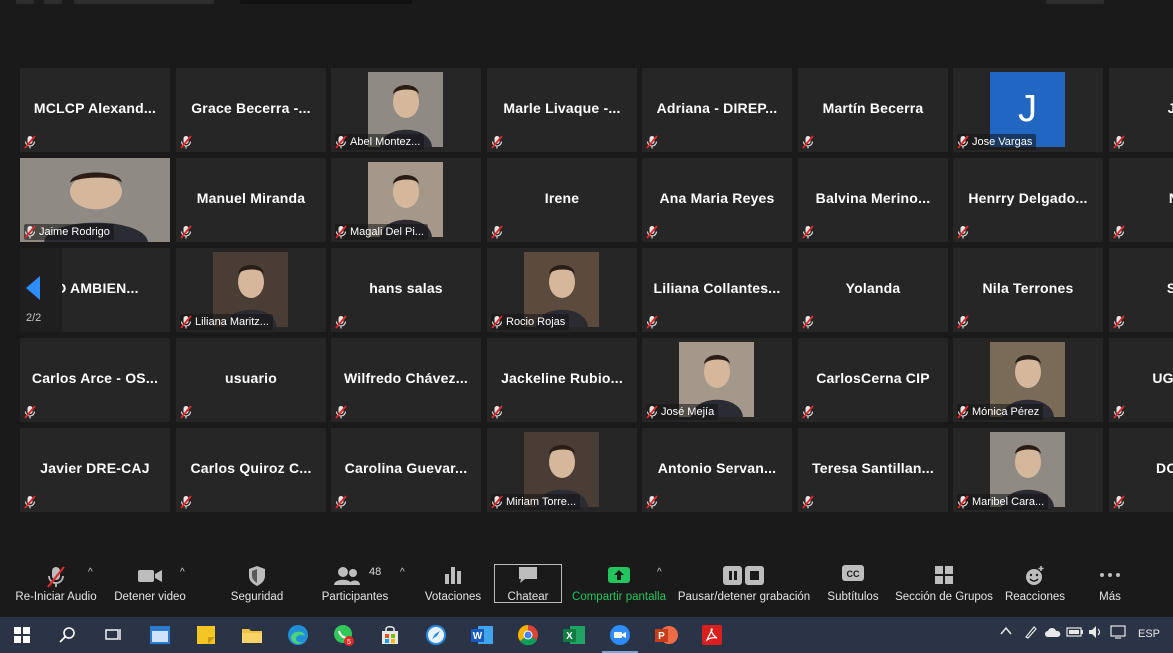 The height and width of the screenshot is (653, 1173). Describe the element at coordinates (182, 572) in the screenshot. I see `video-options-caret-icon: ^` at that location.